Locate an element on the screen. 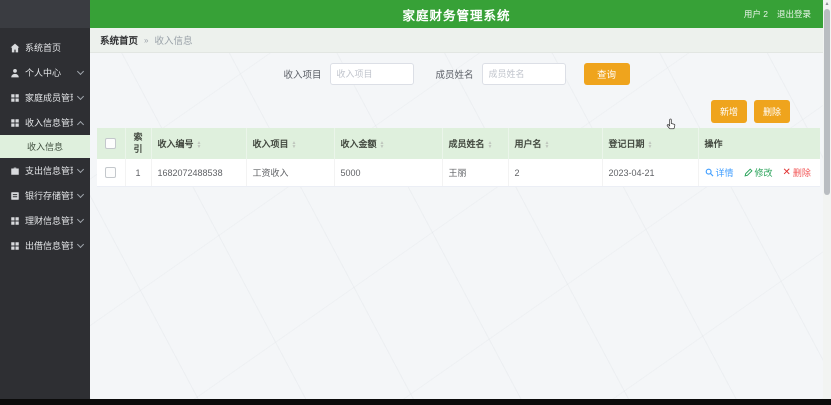 The image size is (831, 405). sidebar-item-label: 支出信息管理 is located at coordinates (49, 171).